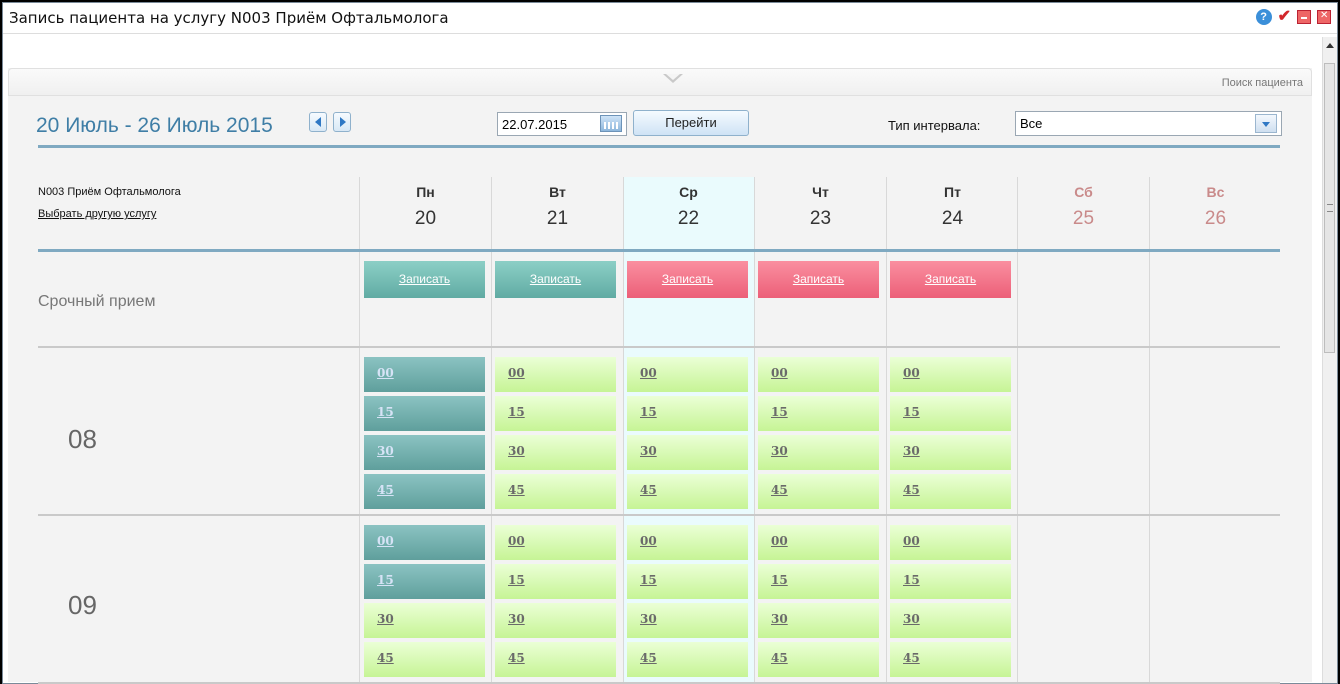  I want to click on scroll-up-icon, so click(1330, 45).